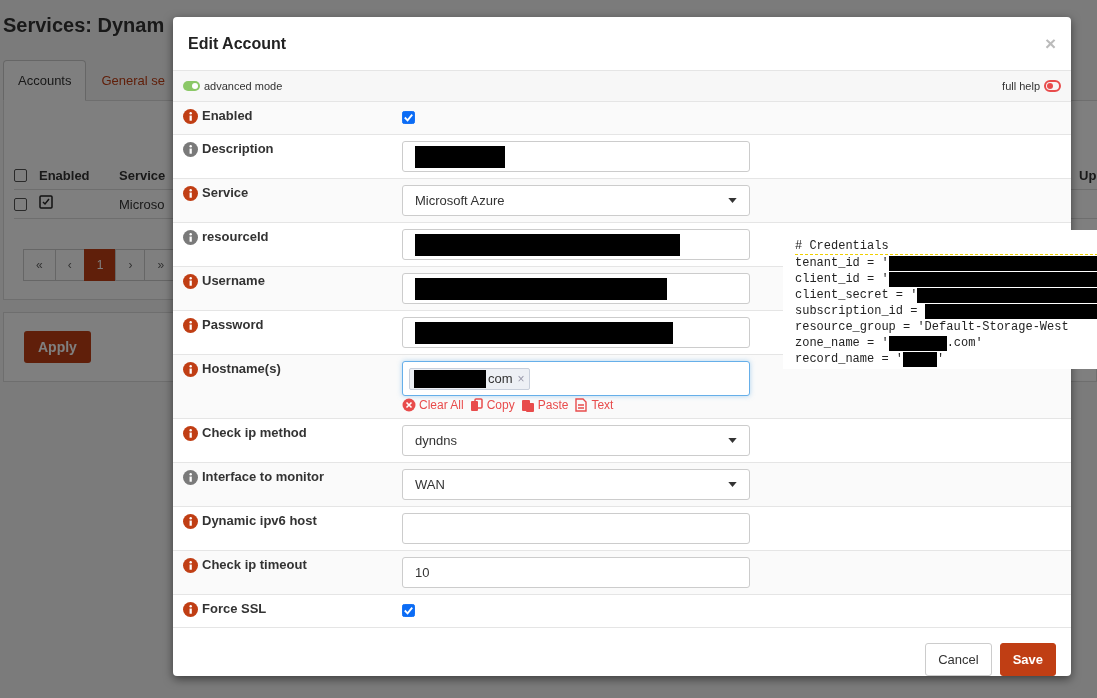 Image resolution: width=1097 pixels, height=698 pixels. Describe the element at coordinates (857, 311) in the screenshot. I see `code-line: subscription_id =` at that location.